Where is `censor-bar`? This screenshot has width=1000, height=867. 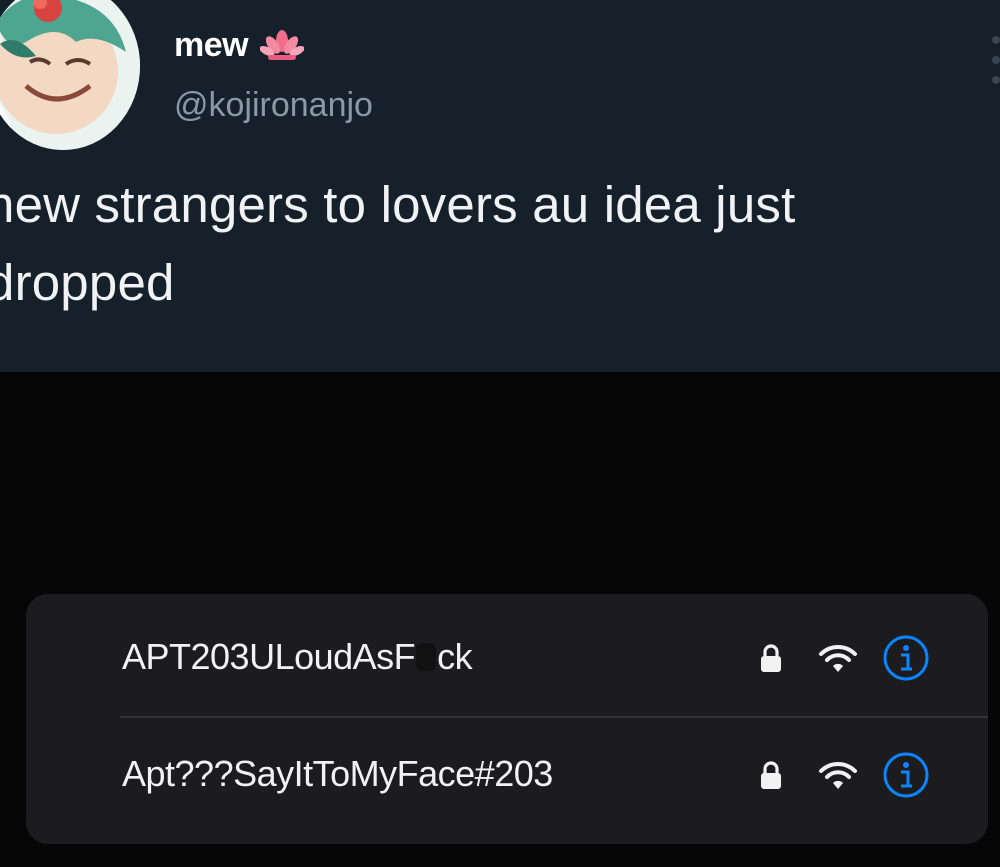
censor-bar is located at coordinates (426, 657).